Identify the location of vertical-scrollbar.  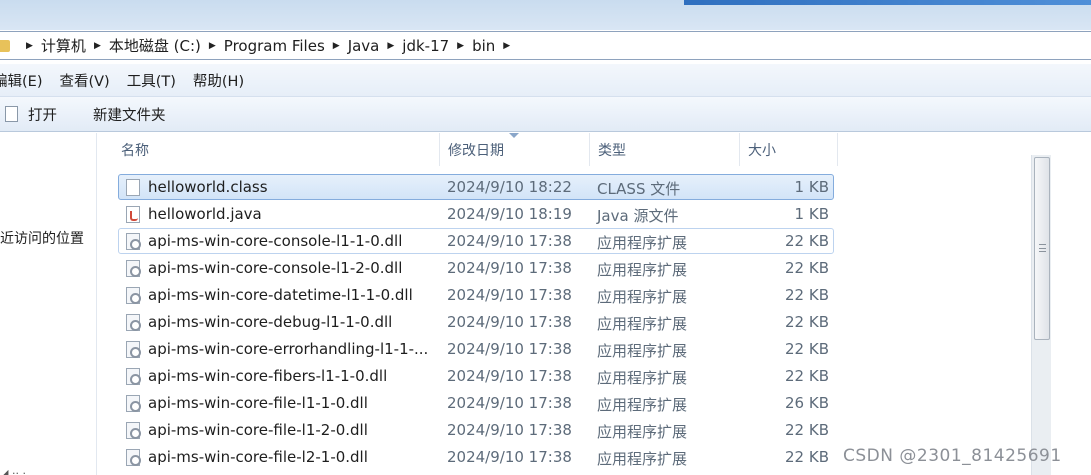
(1041, 315).